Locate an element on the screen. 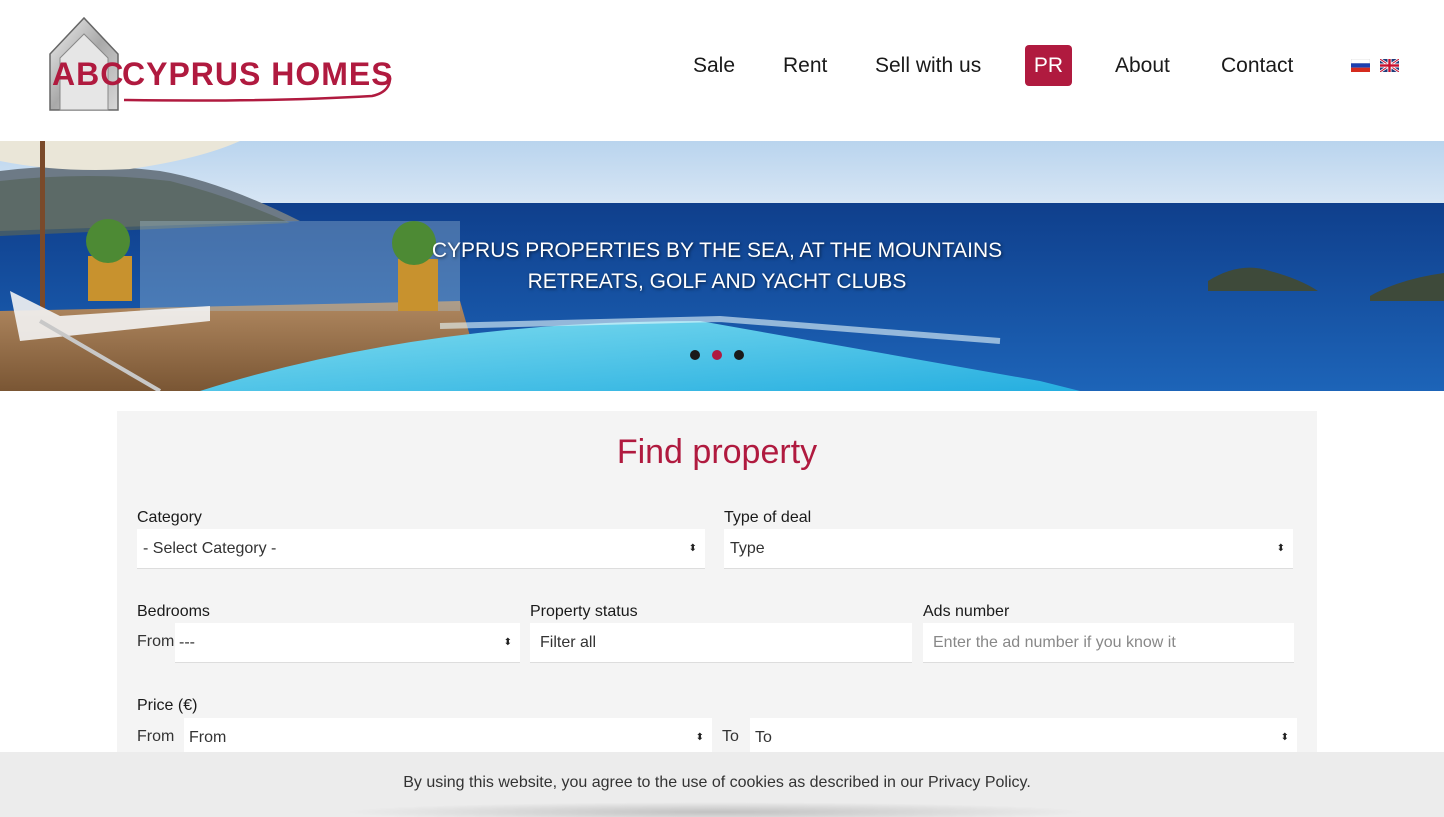  ads-number-placeholder: Enter the ad number if you know it is located at coordinates (1054, 642).